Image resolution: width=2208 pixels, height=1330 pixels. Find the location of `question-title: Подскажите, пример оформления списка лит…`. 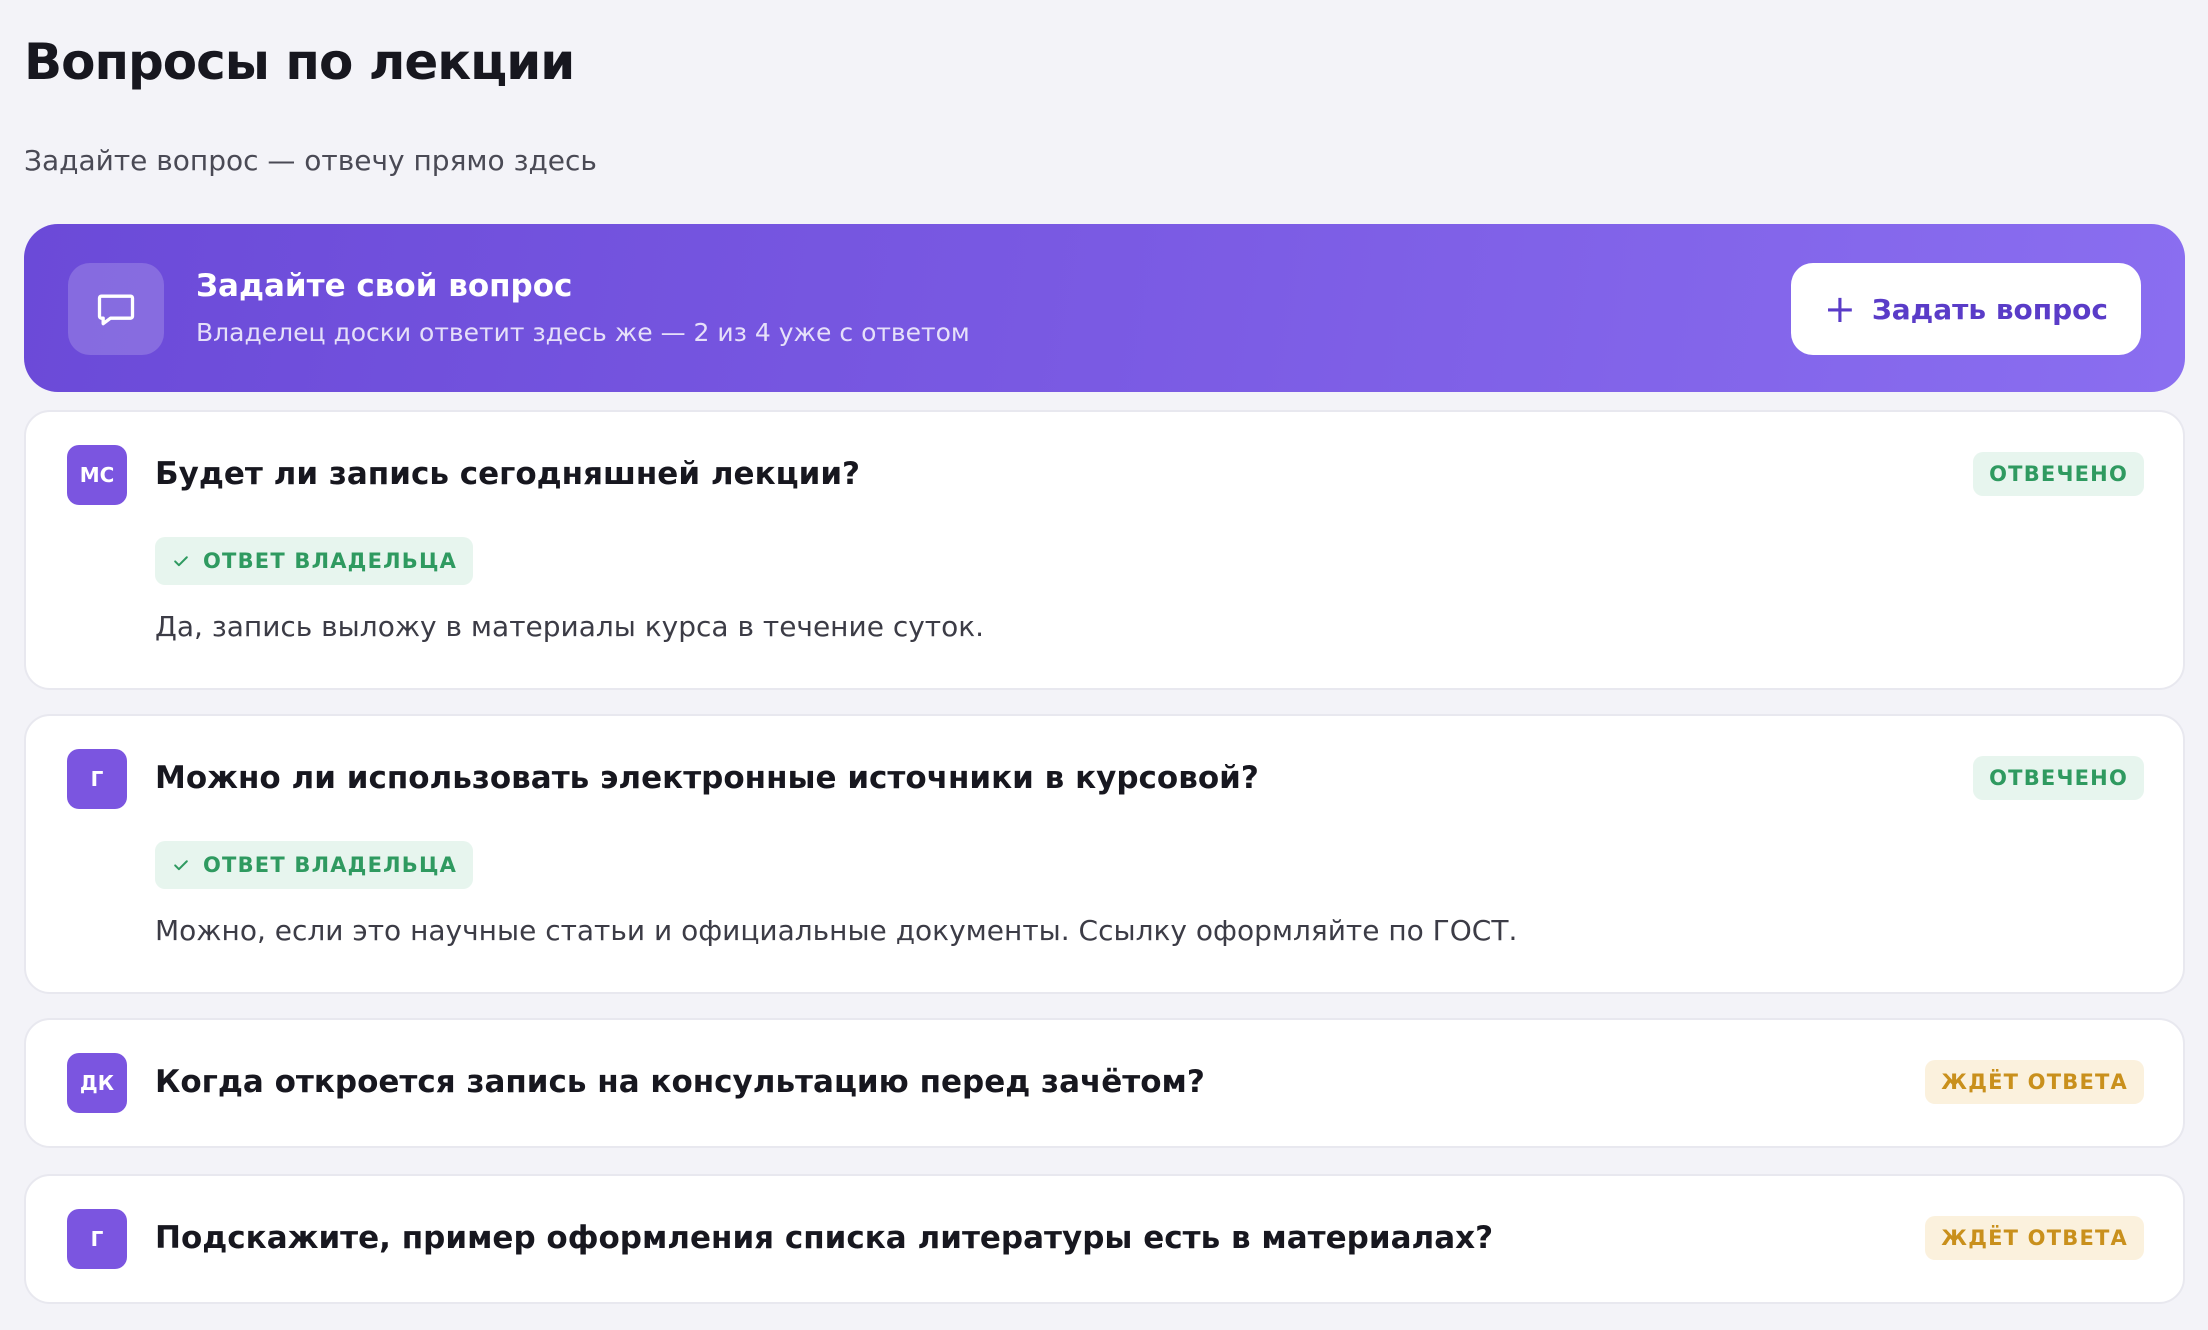

question-title: Подскажите, пример оформления списка лит… is located at coordinates (824, 1238).